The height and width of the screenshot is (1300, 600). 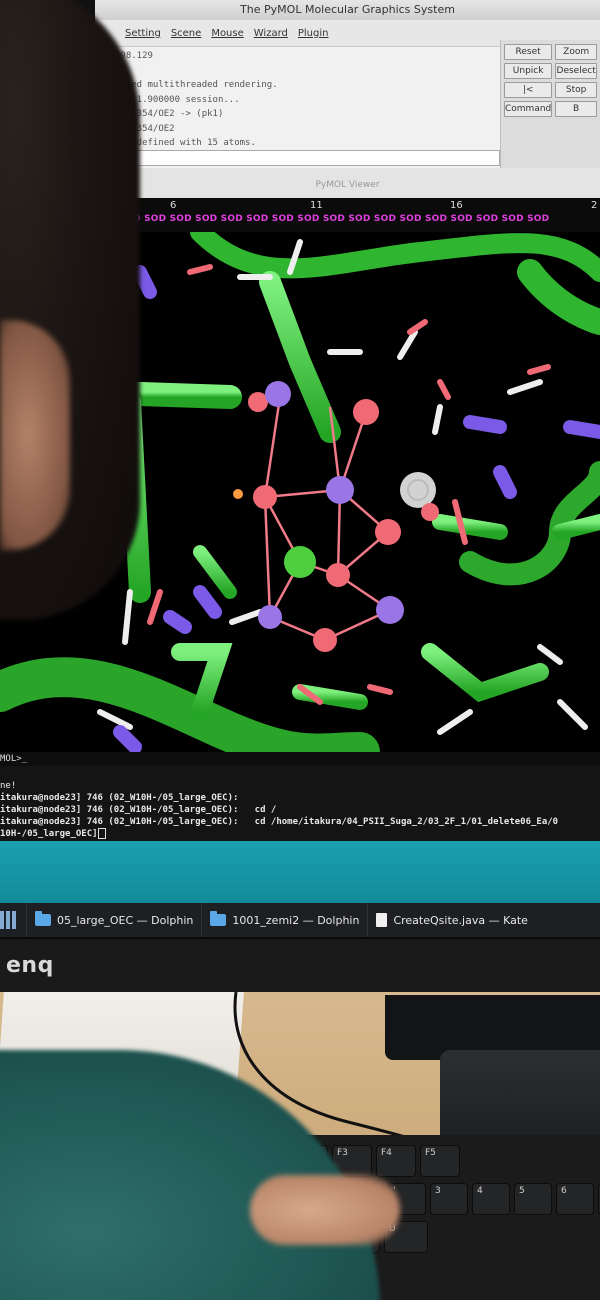 What do you see at coordinates (143, 33) in the screenshot?
I see `menu-setting: Setting` at bounding box center [143, 33].